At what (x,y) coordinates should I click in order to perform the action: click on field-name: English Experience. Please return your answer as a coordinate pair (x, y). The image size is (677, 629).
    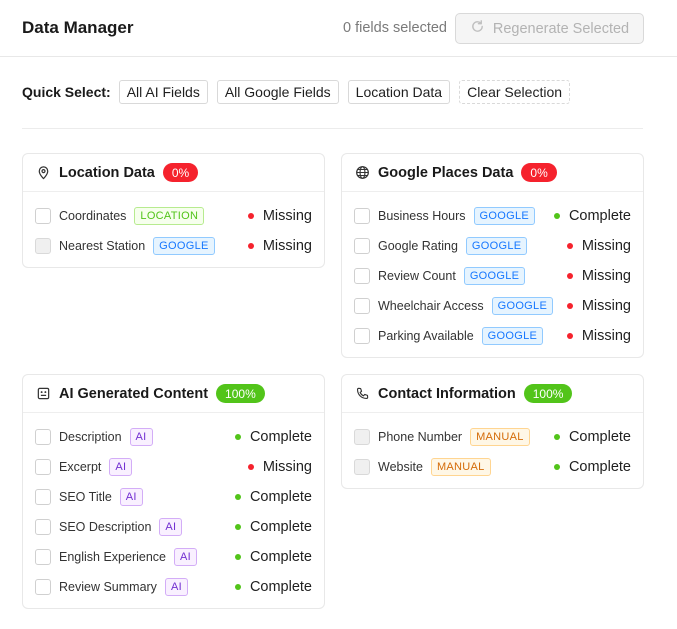
    Looking at the image, I should click on (113, 557).